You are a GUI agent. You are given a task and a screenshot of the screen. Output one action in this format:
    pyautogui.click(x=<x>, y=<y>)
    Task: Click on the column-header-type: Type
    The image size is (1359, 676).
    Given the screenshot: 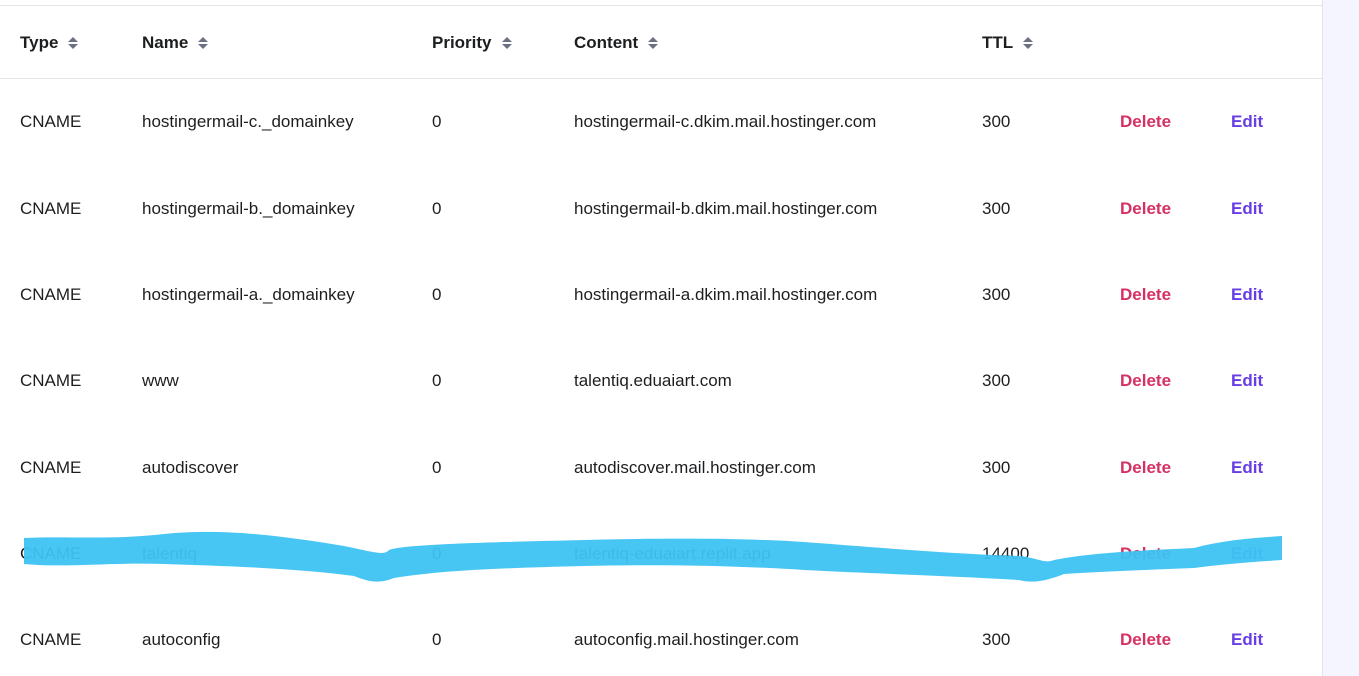 What is the action you would take?
    pyautogui.click(x=49, y=42)
    